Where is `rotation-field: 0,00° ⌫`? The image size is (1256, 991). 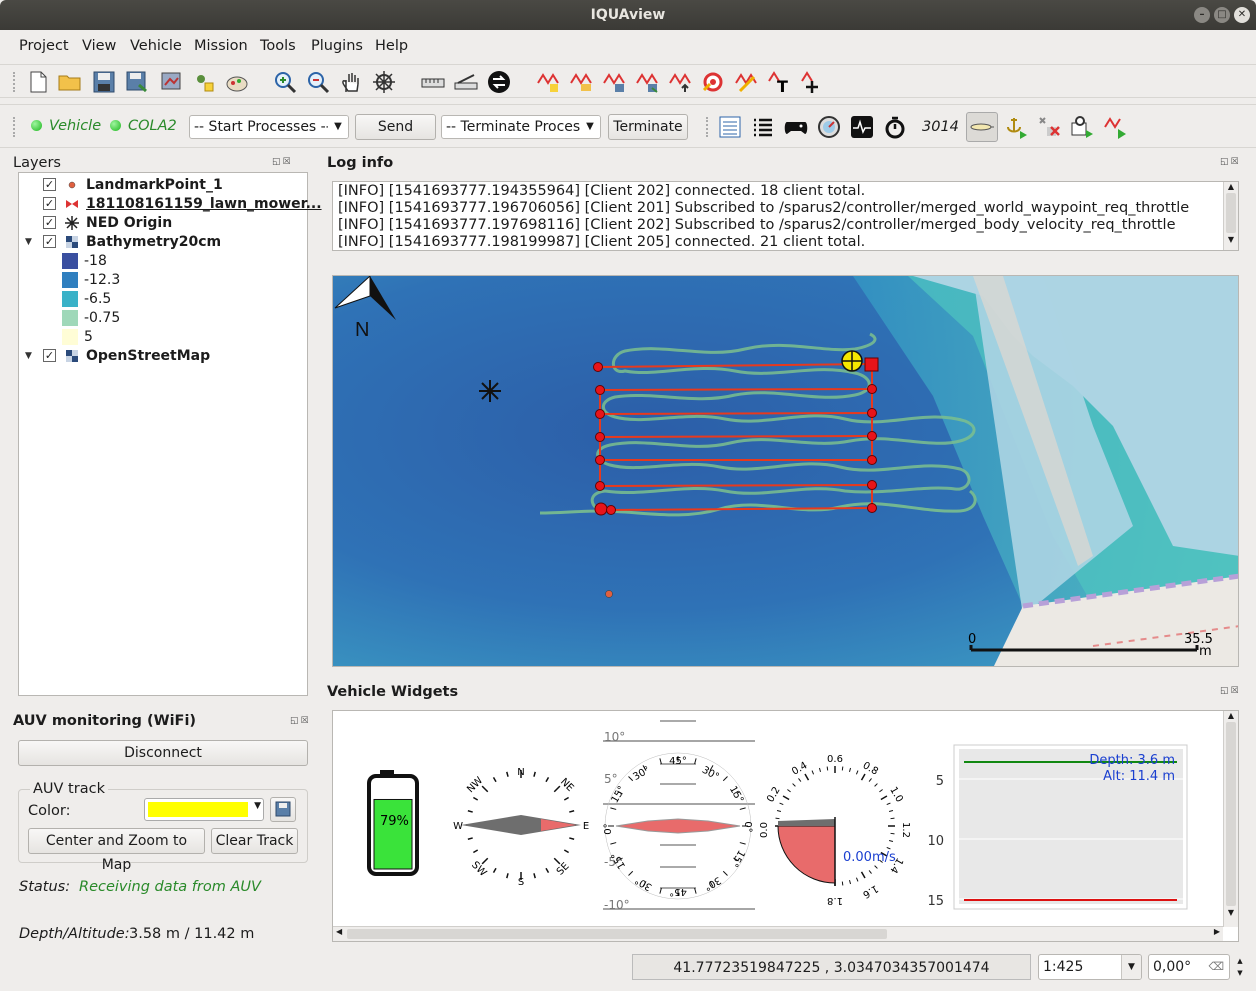 rotation-field: 0,00° ⌫ is located at coordinates (1189, 967).